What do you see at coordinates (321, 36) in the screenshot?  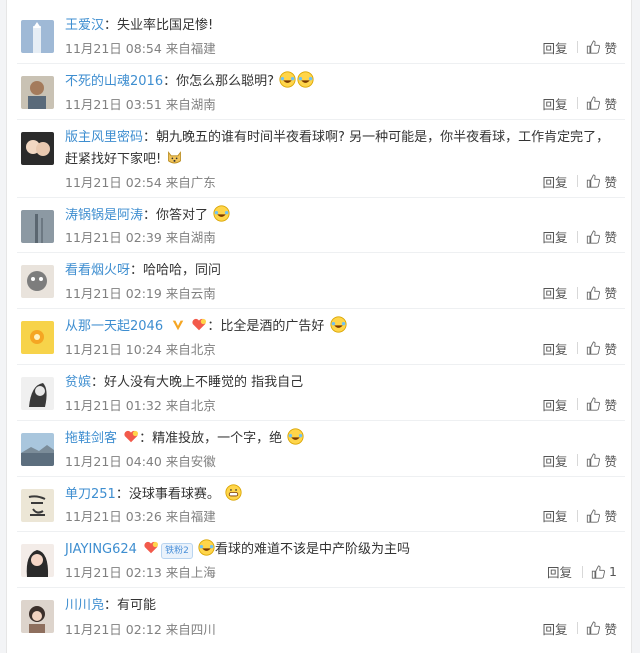 I see `list-item: 王爱汉：失业率比国足惨! 11月21日 08:54 来自福建 回复 赞` at bounding box center [321, 36].